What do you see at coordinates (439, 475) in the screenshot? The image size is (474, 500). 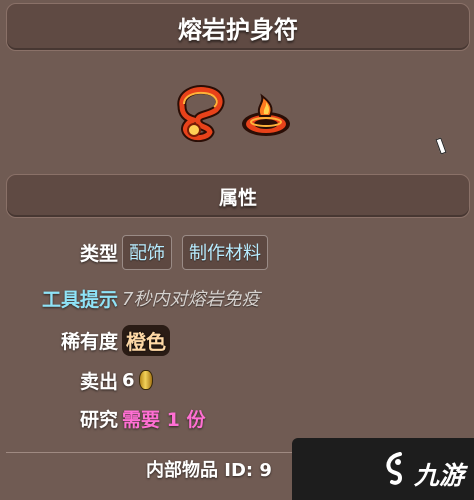 I see `watermark-text: 九游` at bounding box center [439, 475].